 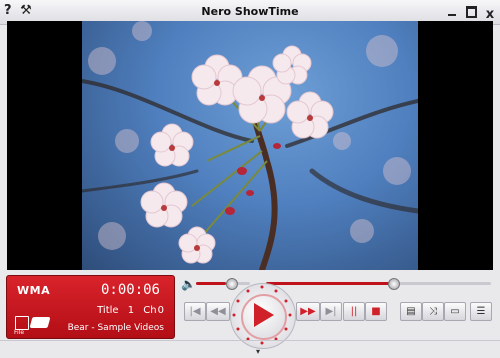 What do you see at coordinates (150, 310) in the screenshot?
I see `chapter-label: Ch` at bounding box center [150, 310].